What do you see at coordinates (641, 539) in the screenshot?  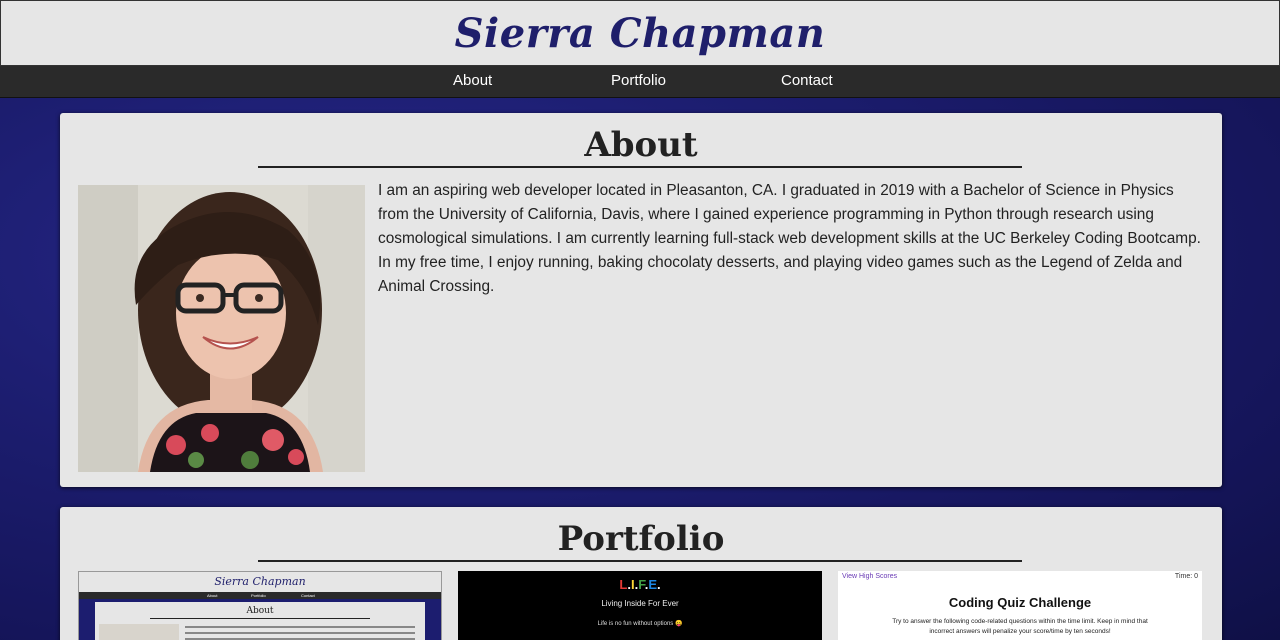 I see `portfolio-heading: Portfolio` at bounding box center [641, 539].